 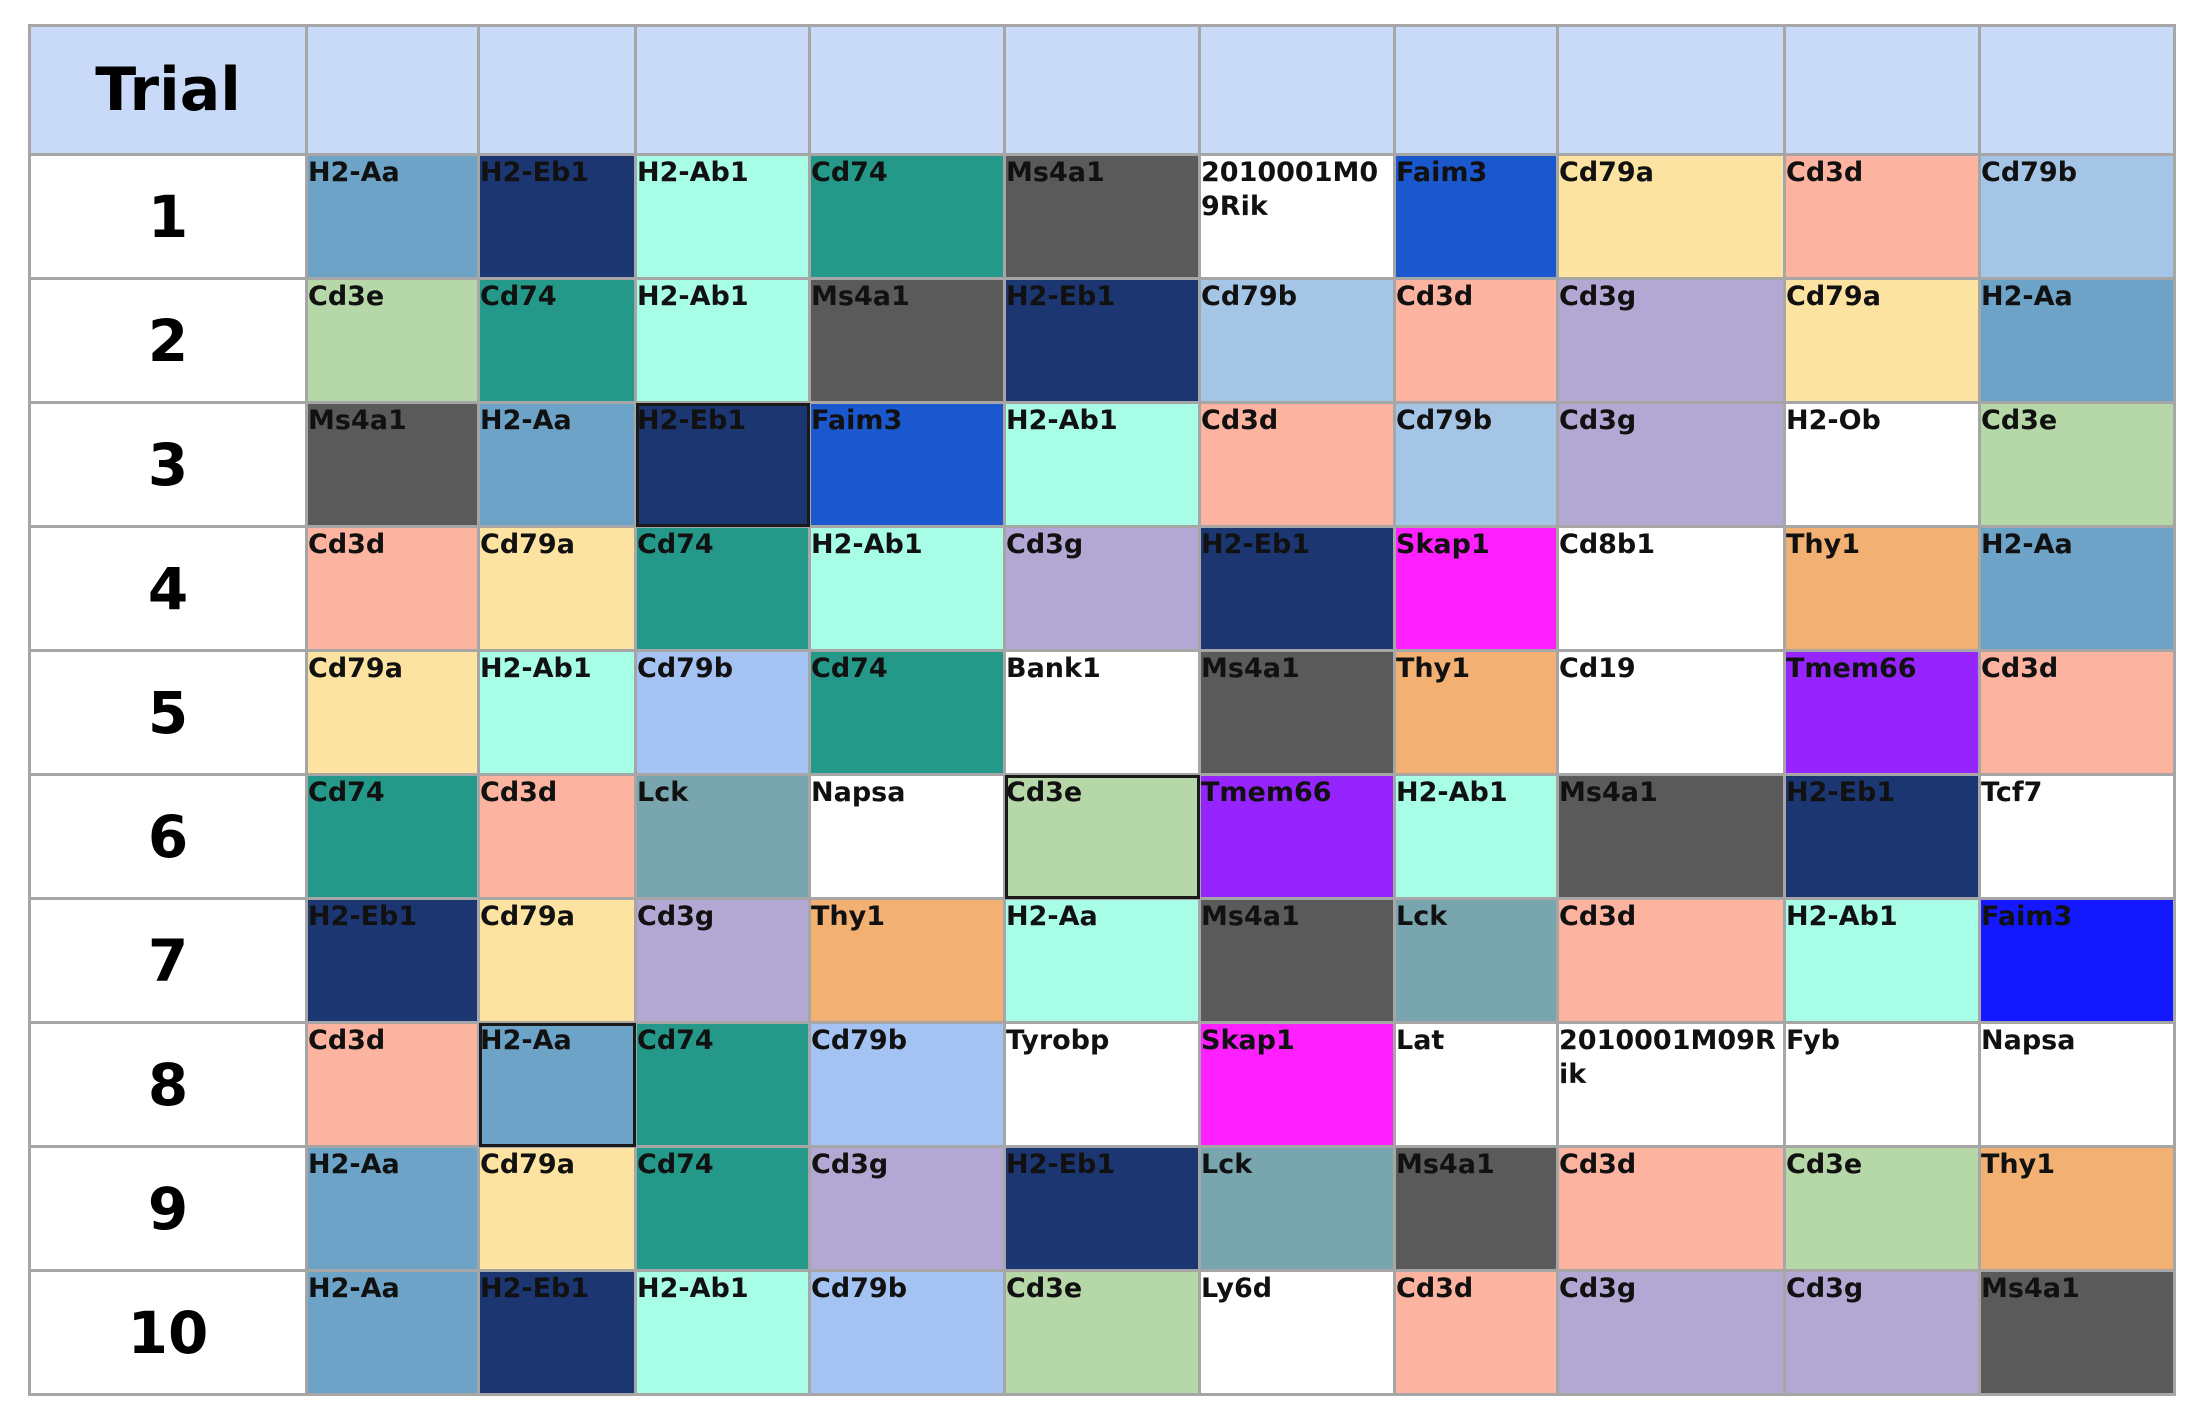 I want to click on gene-cell: Cd8b1, so click(x=1671, y=588).